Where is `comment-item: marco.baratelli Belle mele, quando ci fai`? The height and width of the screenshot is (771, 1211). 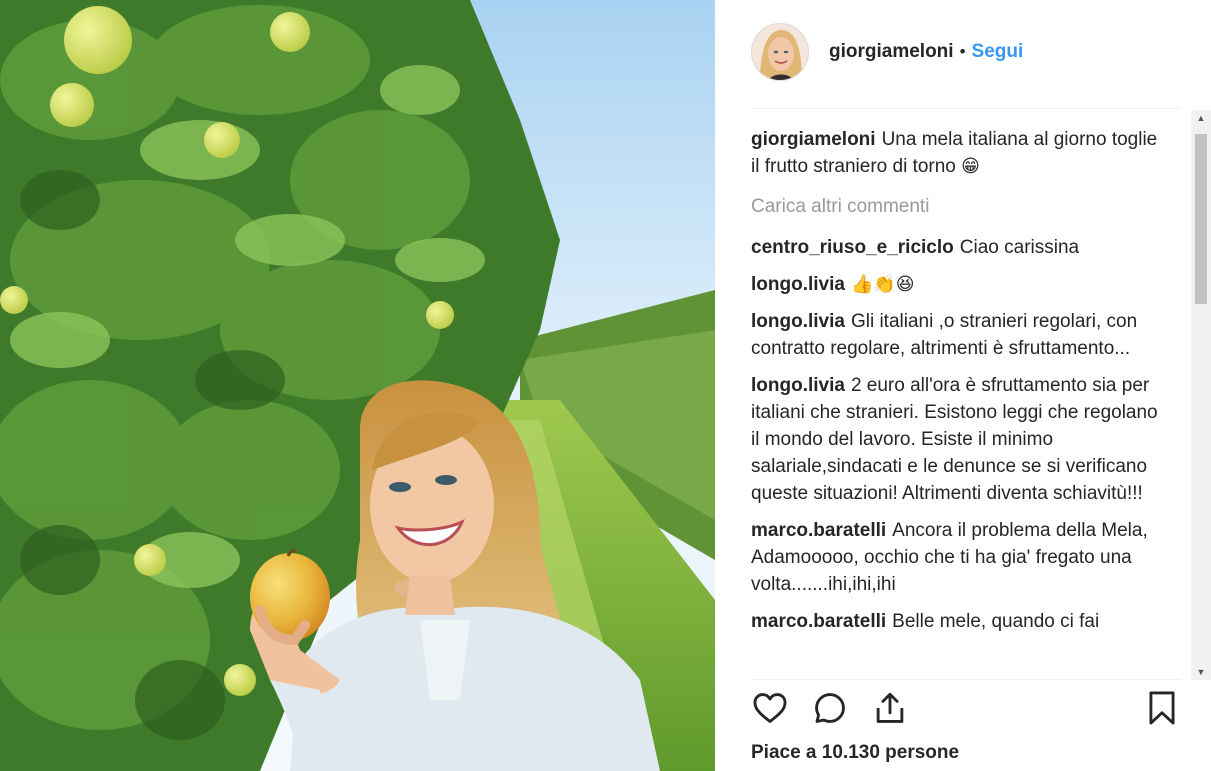
comment-item: marco.baratelli Belle mele, quando ci fai is located at coordinates (956, 621).